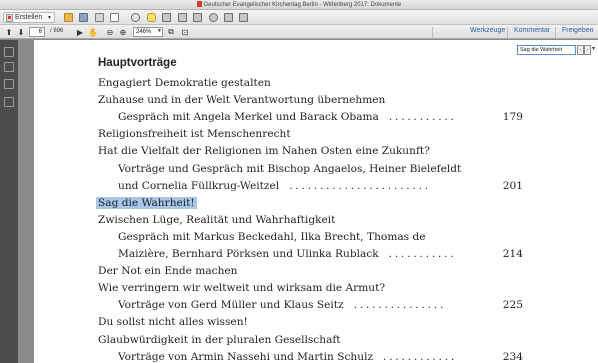 The width and height of the screenshot is (598, 363). I want to click on signatures-icon, so click(9, 102).